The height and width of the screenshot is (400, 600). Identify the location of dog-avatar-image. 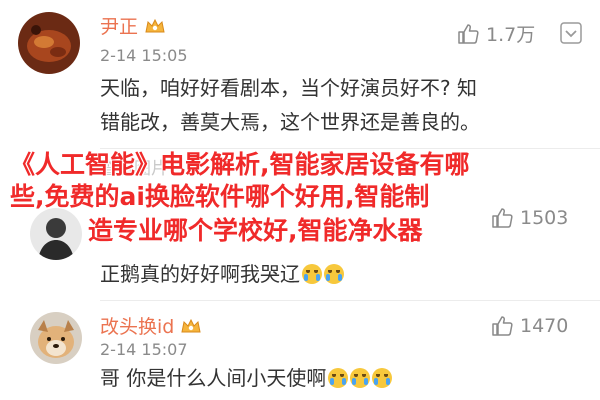
(56, 338).